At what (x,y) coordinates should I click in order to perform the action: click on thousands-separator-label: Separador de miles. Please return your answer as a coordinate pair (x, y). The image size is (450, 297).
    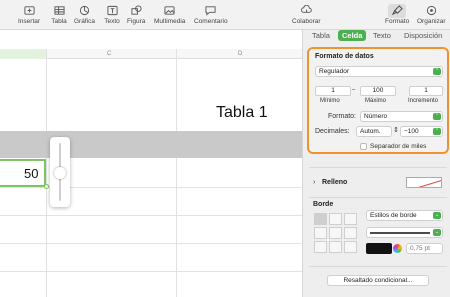
    Looking at the image, I should click on (398, 146).